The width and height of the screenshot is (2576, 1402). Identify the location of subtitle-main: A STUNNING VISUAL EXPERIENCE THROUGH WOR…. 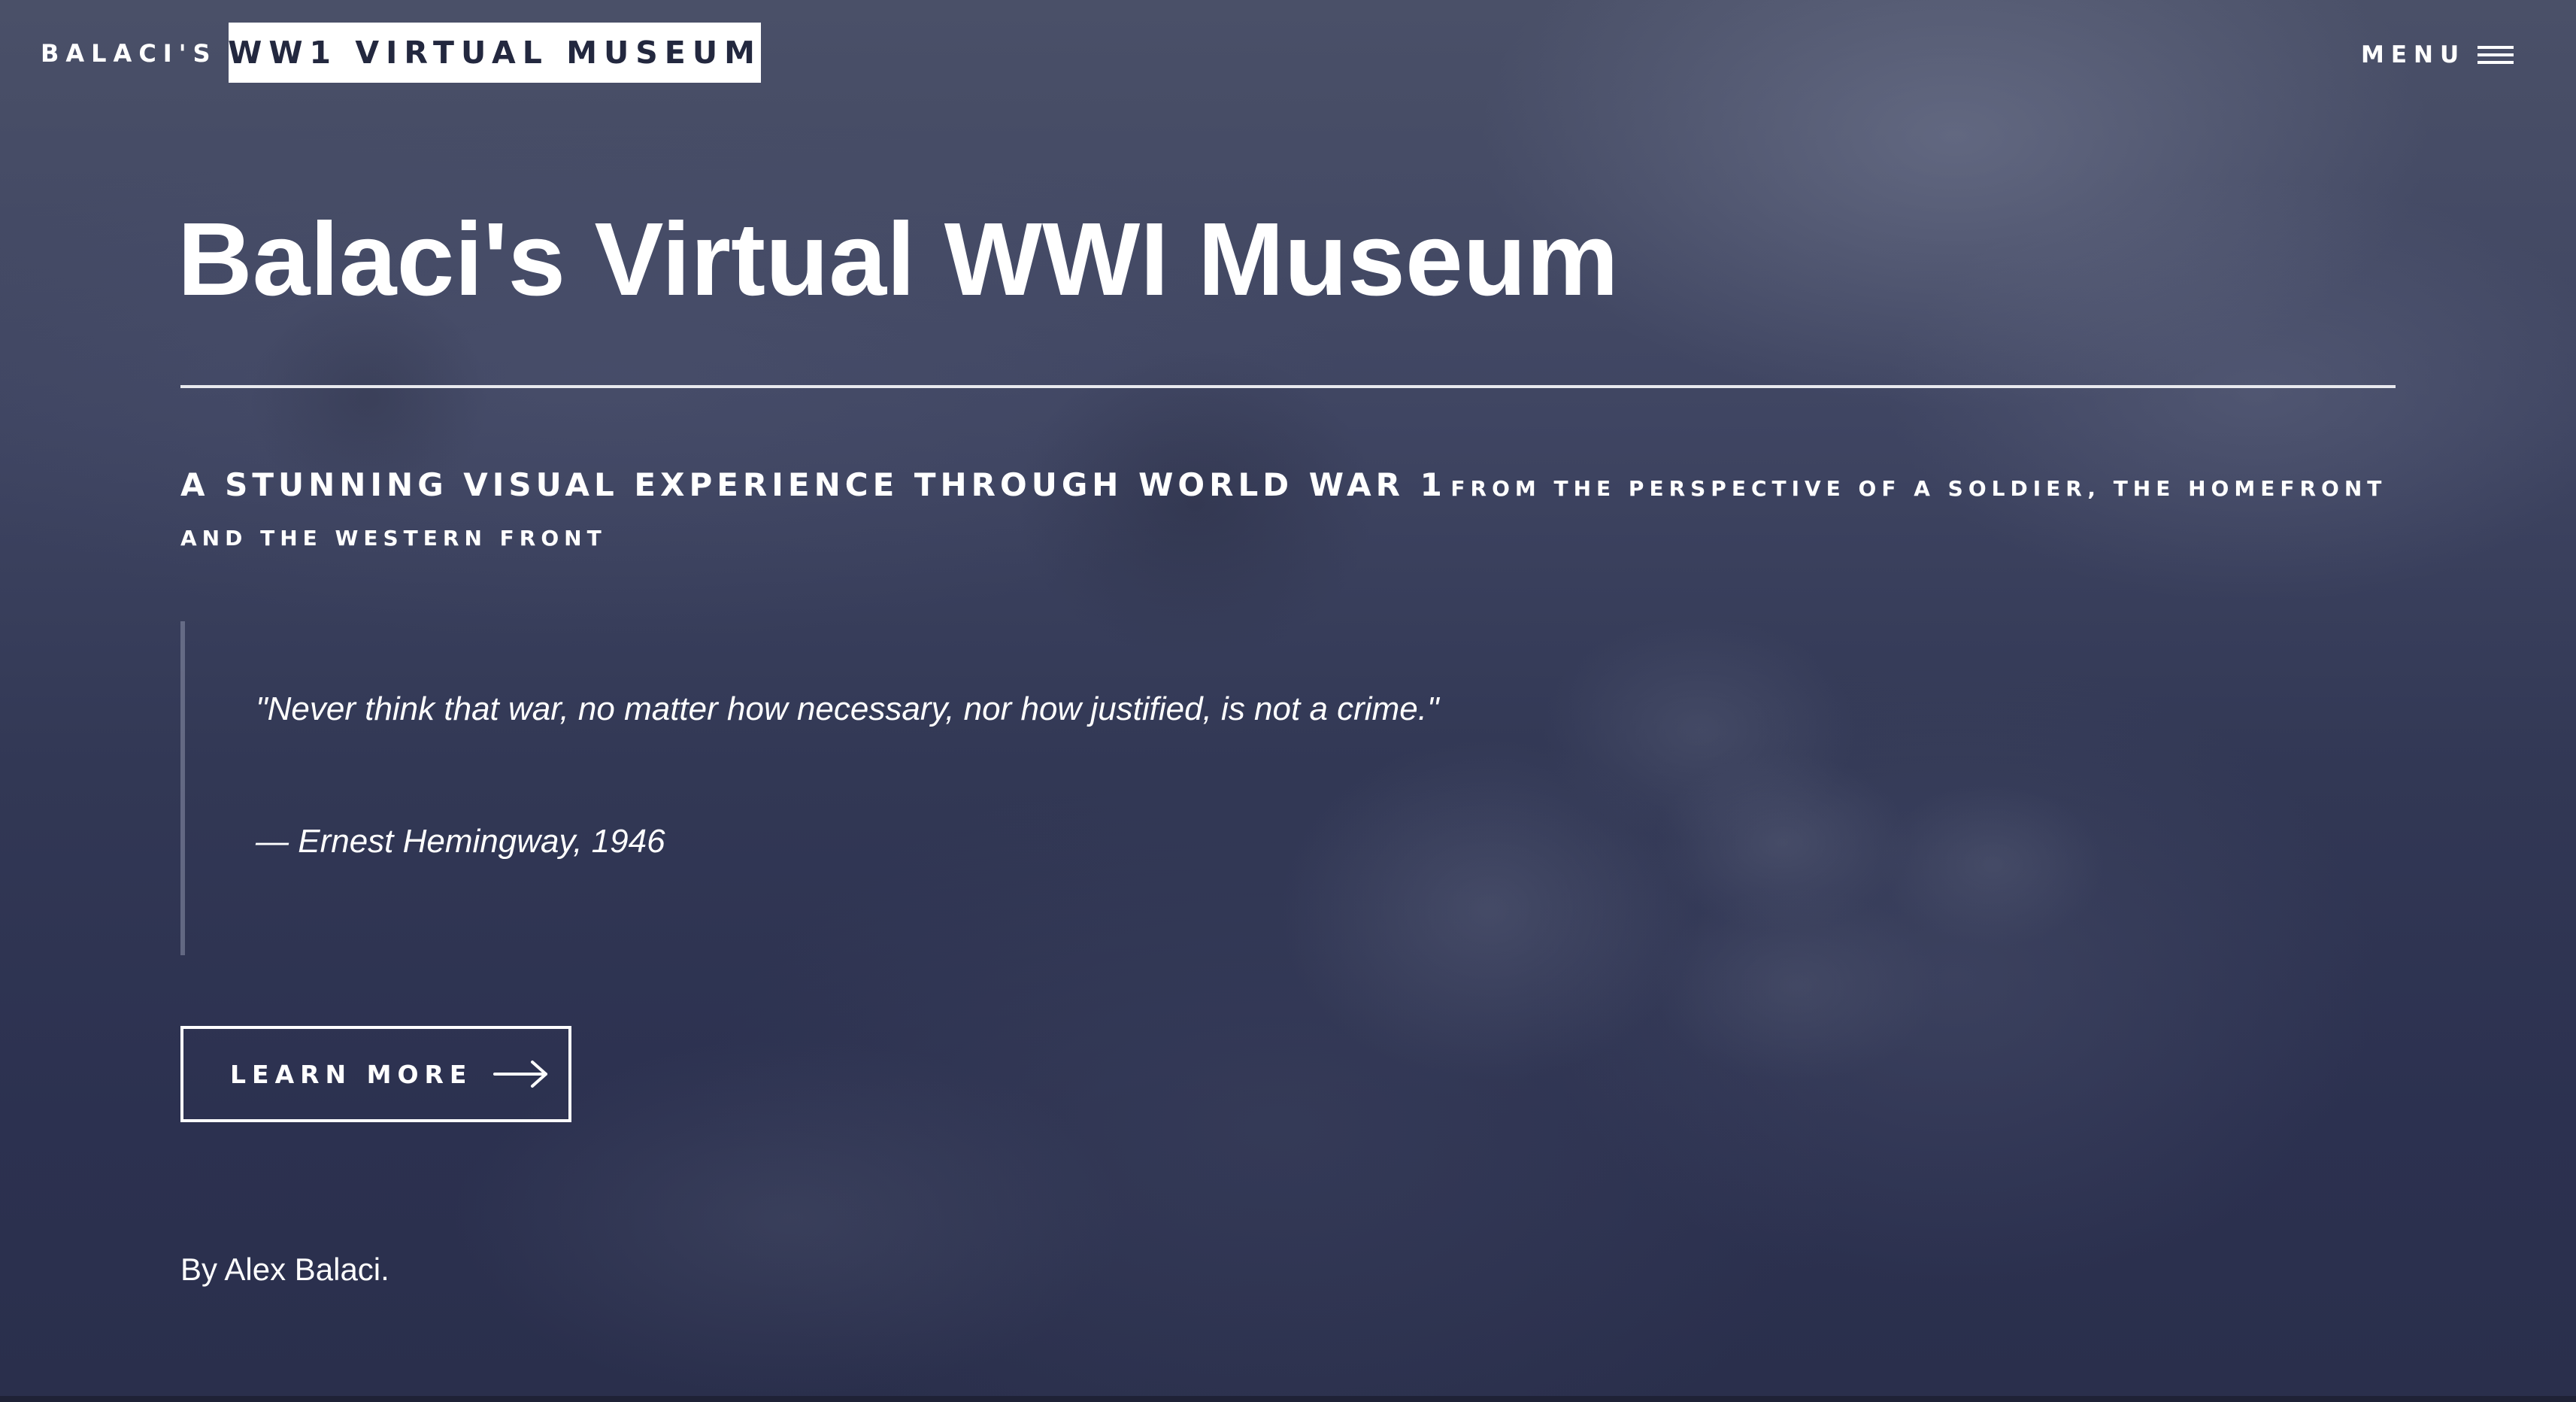
(813, 484).